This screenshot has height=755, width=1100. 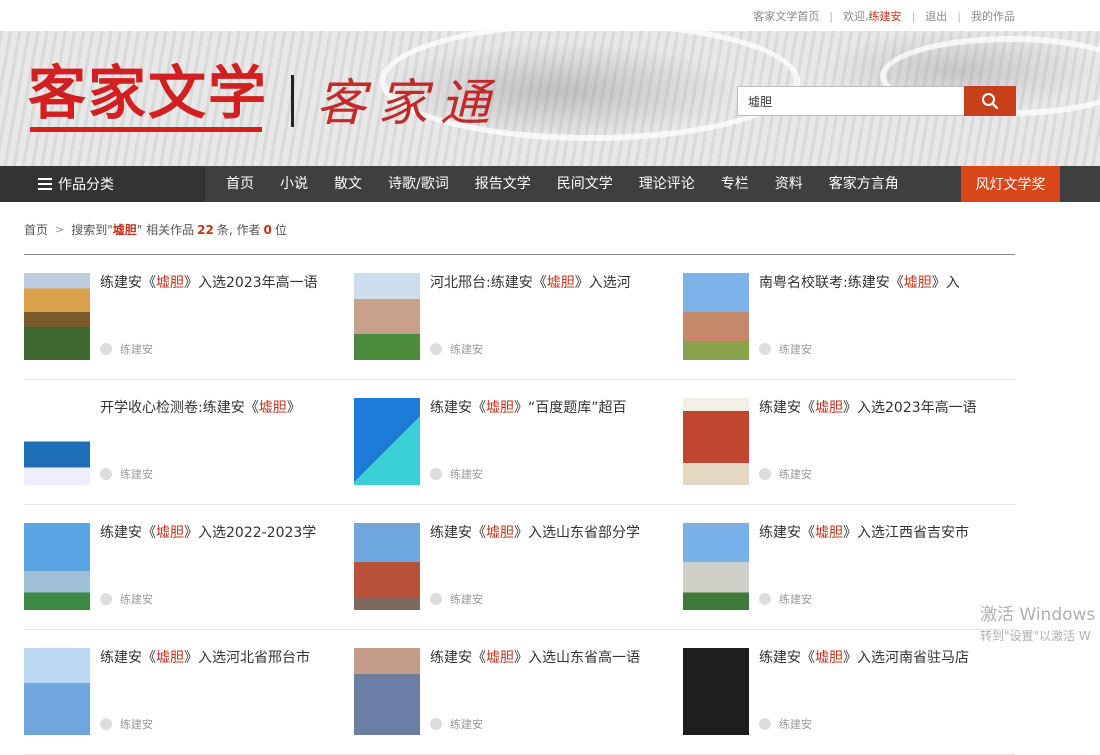 What do you see at coordinates (838, 567) in the screenshot?
I see `result-card: 练建安《墟胆》入选江西省吉安市练建安` at bounding box center [838, 567].